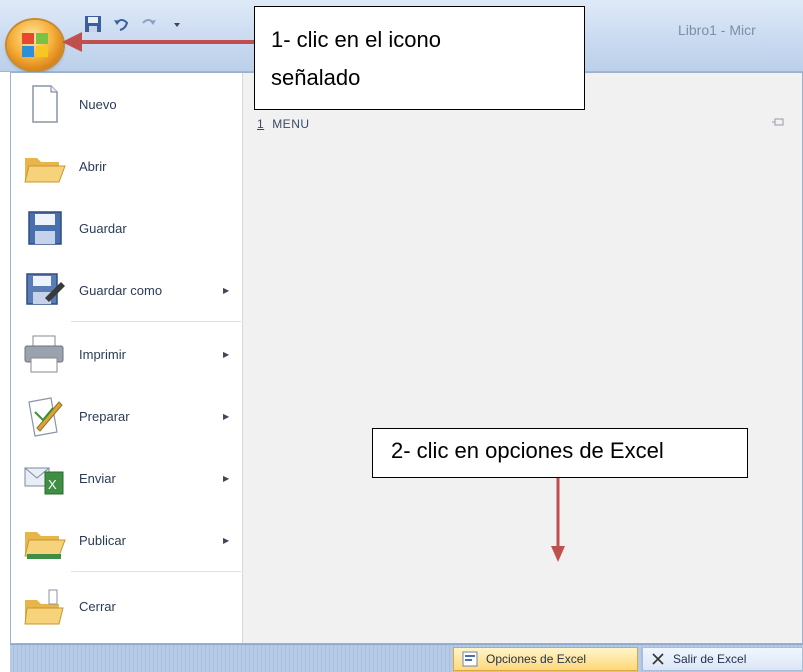 Image resolution: width=803 pixels, height=672 pixels. What do you see at coordinates (158, 42) in the screenshot?
I see `arrow-to-office-button` at bounding box center [158, 42].